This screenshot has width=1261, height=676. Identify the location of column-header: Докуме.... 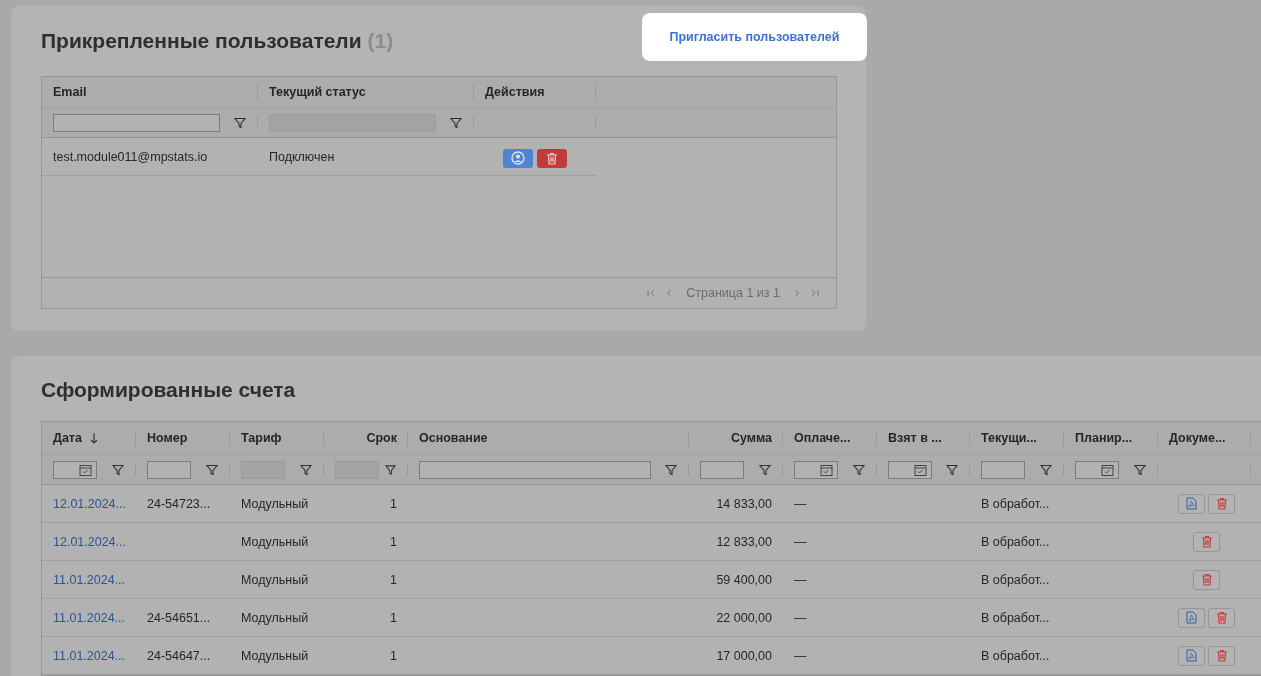
(1197, 438).